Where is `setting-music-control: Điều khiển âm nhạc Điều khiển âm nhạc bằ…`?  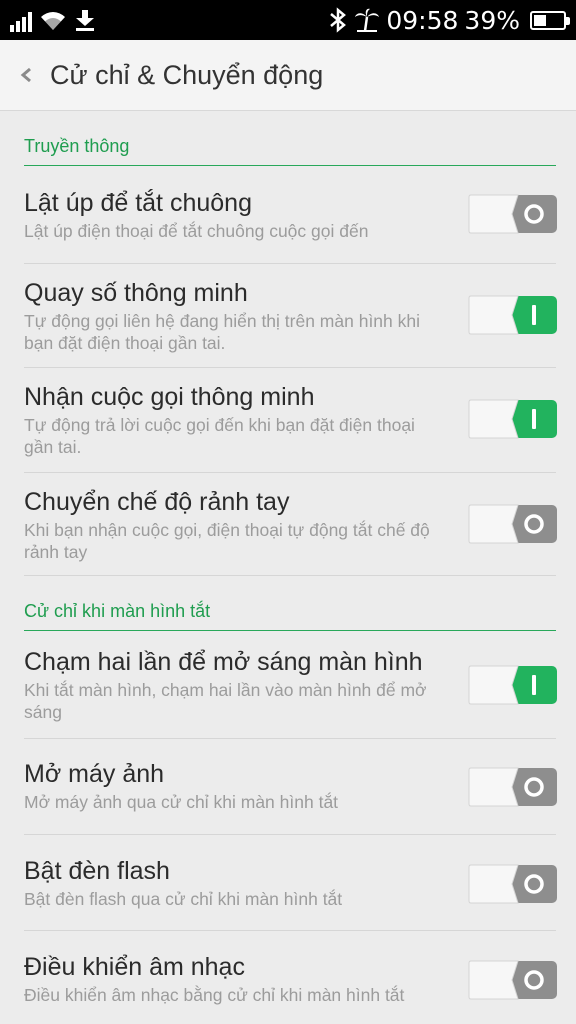 setting-music-control: Điều khiển âm nhạc Điều khiển âm nhạc bằ… is located at coordinates (290, 977).